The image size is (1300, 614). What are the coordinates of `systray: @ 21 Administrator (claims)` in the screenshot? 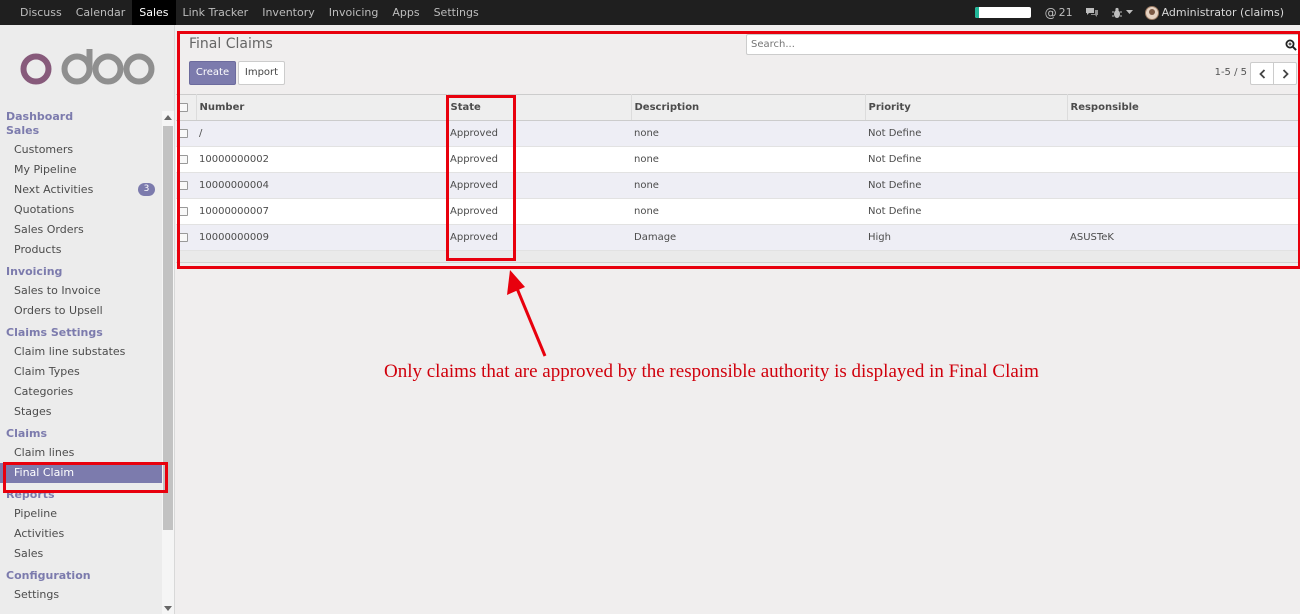 It's located at (1137, 12).